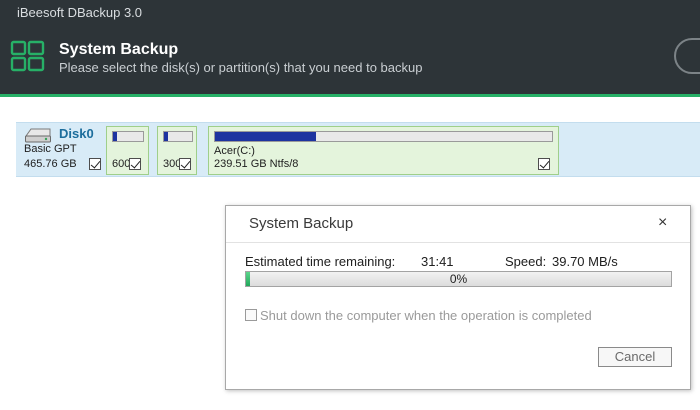 The width and height of the screenshot is (700, 410). Describe the element at coordinates (234, 151) in the screenshot. I see `partition-label: Acer(C:)` at that location.